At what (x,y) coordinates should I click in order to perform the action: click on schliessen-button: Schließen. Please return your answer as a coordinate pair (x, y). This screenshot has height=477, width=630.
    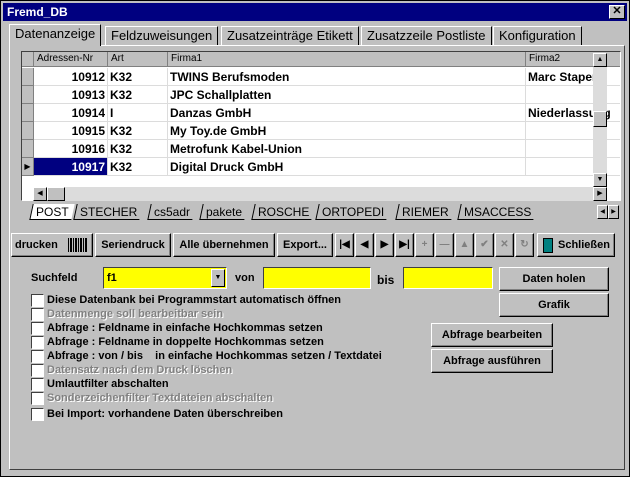
    Looking at the image, I should click on (576, 245).